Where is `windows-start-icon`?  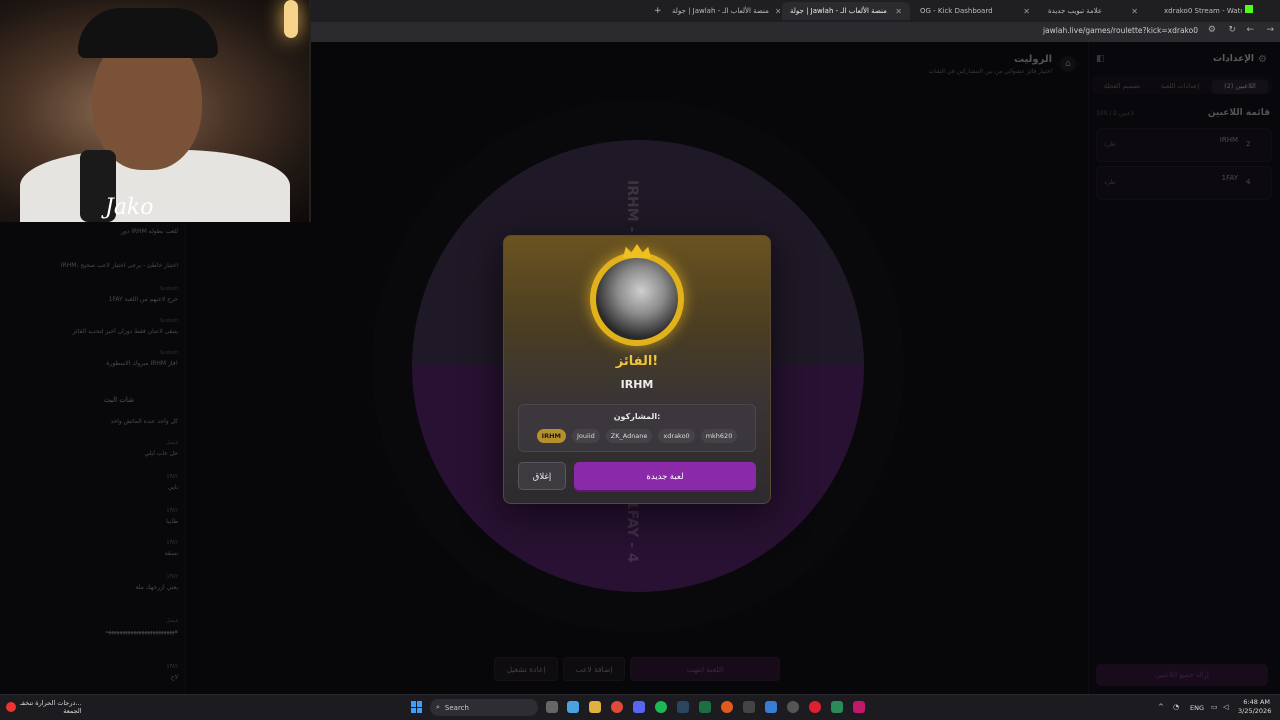
windows-start-icon is located at coordinates (417, 707).